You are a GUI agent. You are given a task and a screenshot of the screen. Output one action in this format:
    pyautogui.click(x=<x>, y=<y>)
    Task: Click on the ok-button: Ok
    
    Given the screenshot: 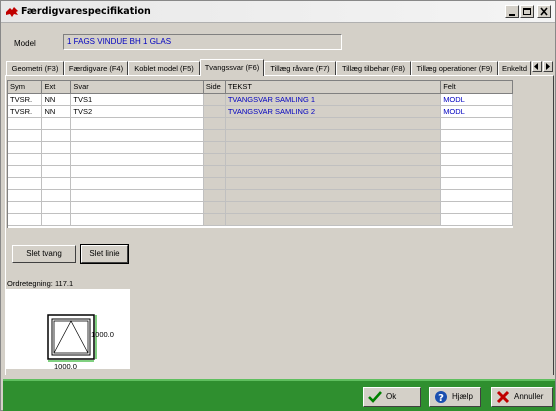 What is the action you would take?
    pyautogui.click(x=392, y=397)
    